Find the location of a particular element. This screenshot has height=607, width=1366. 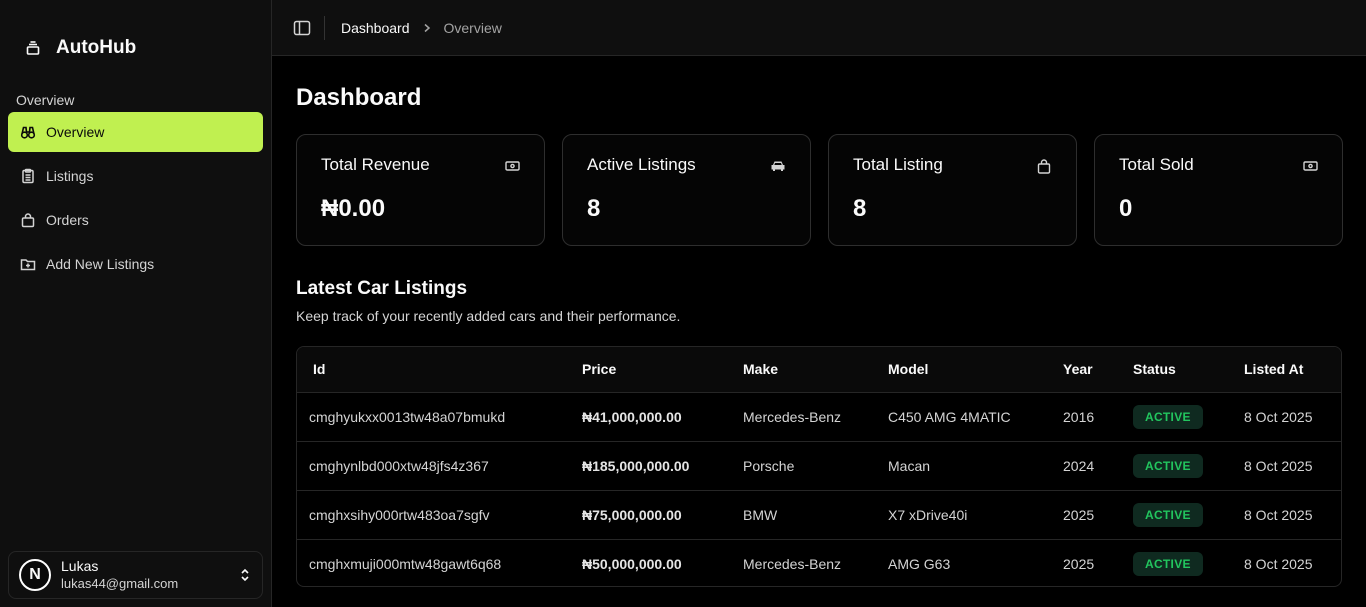

brand: AutoHub is located at coordinates (135, 48).